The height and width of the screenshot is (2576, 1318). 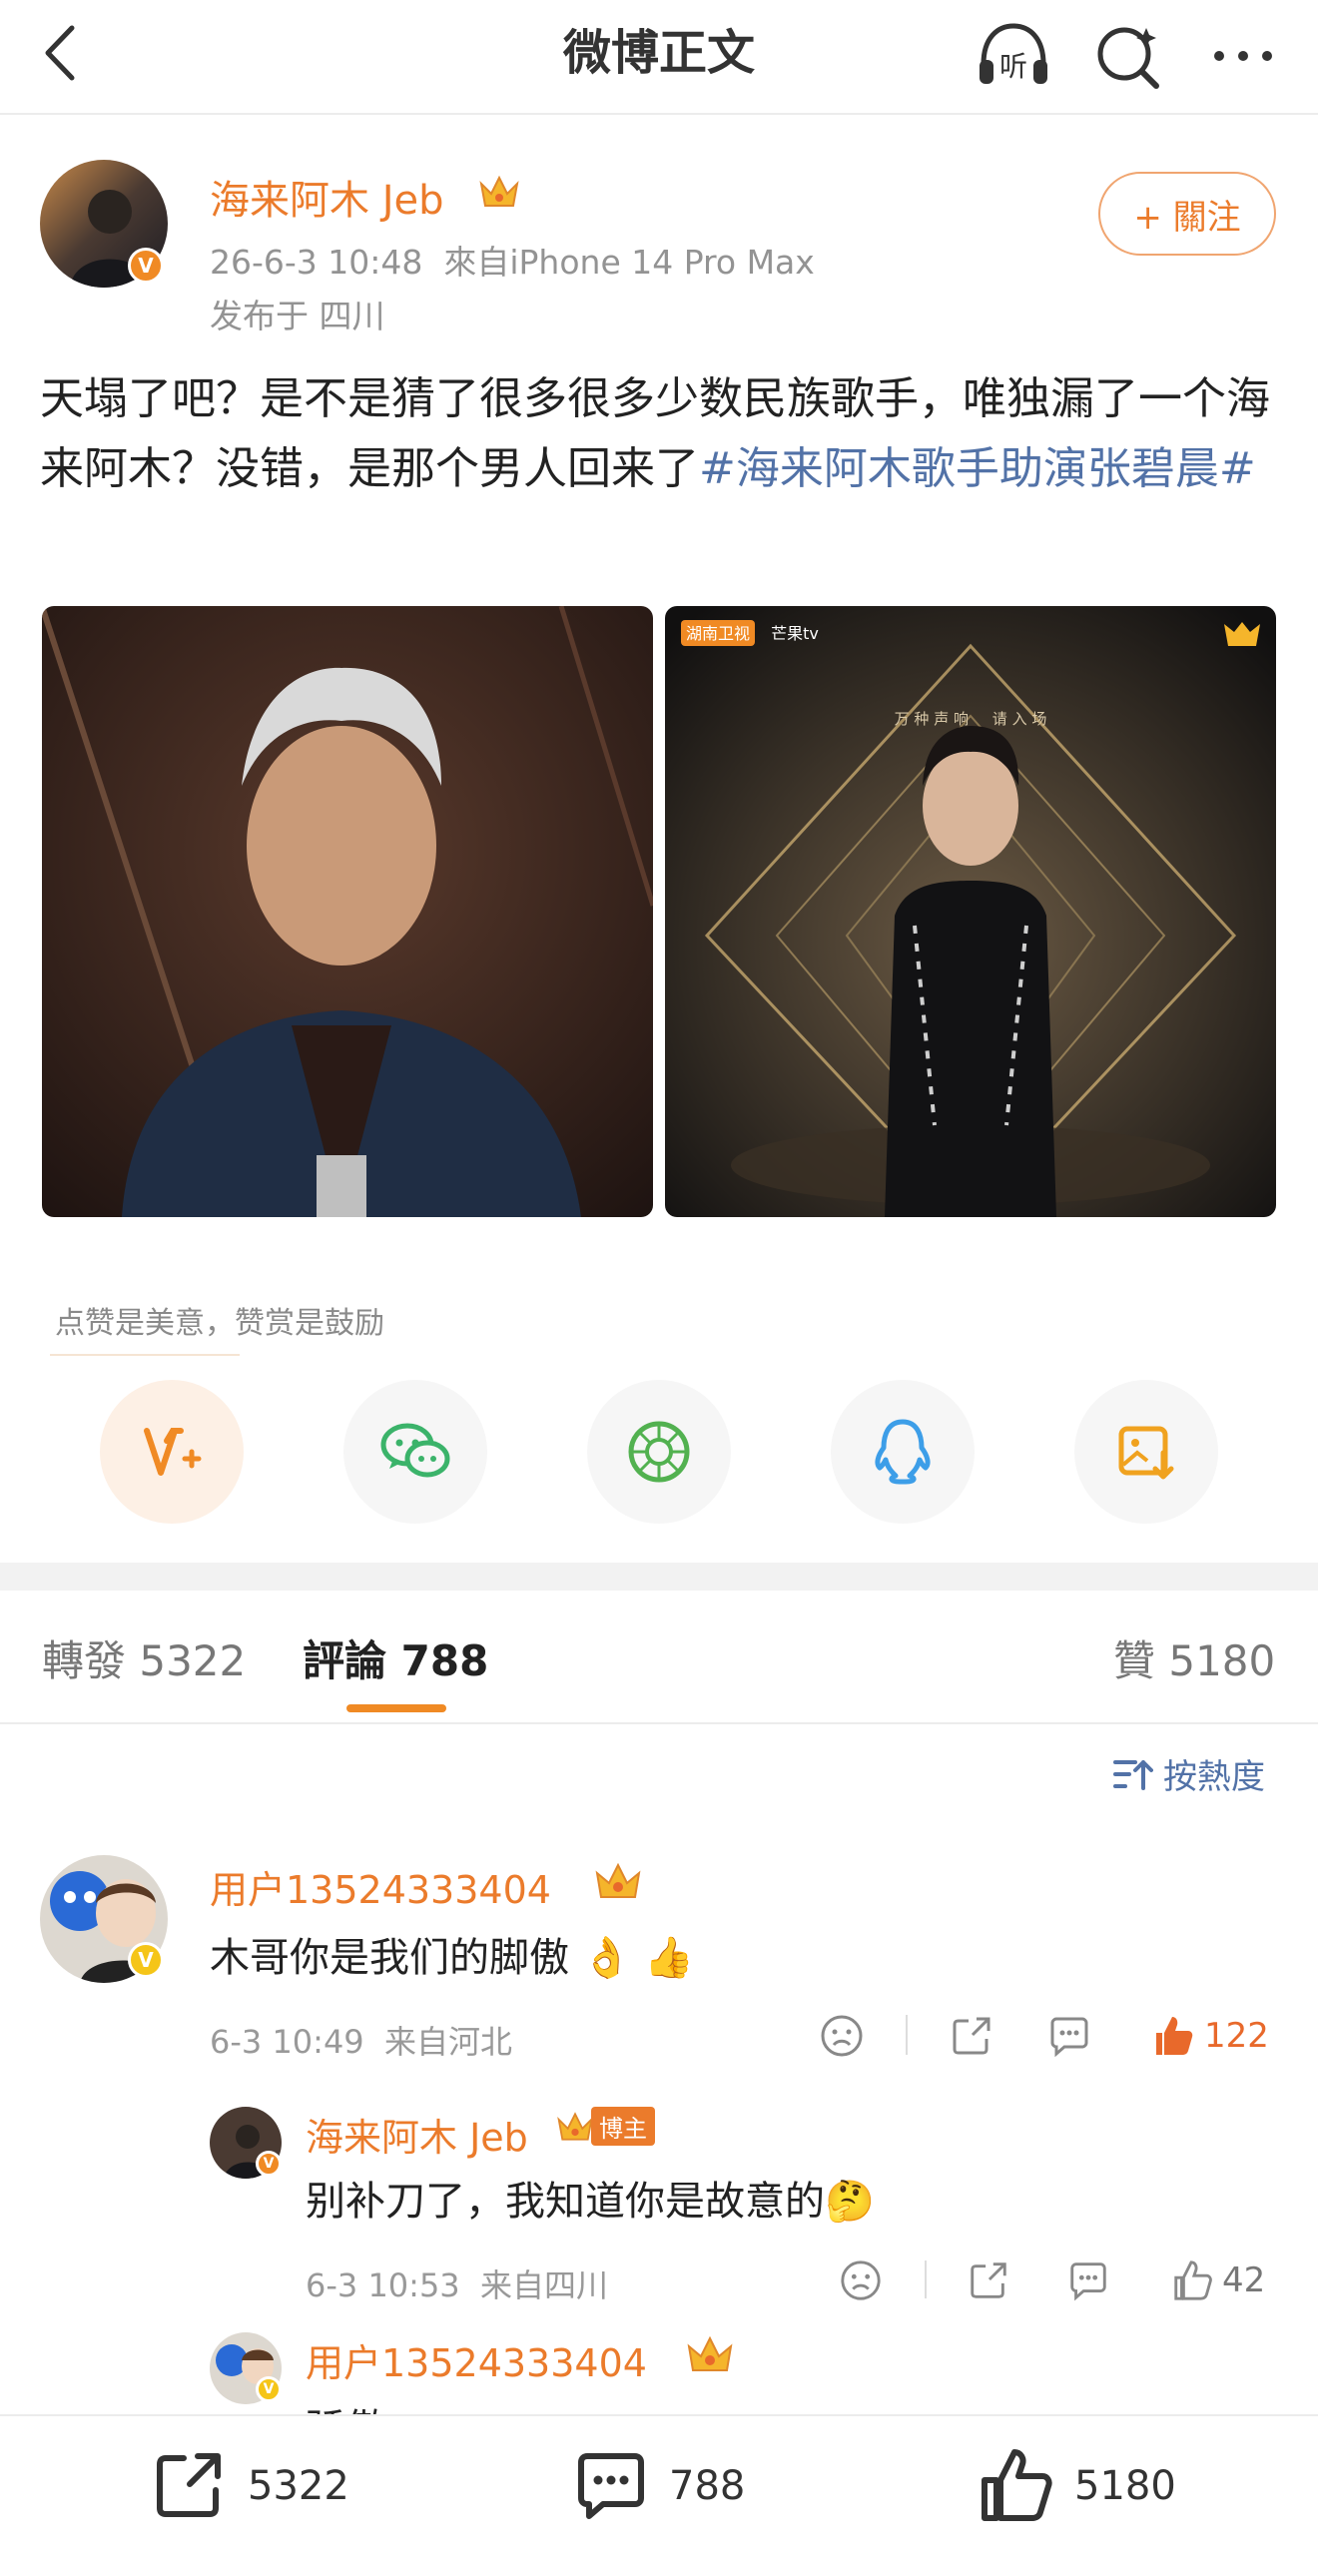 I want to click on reply-text: 骄傲, so click(x=346, y=2405).